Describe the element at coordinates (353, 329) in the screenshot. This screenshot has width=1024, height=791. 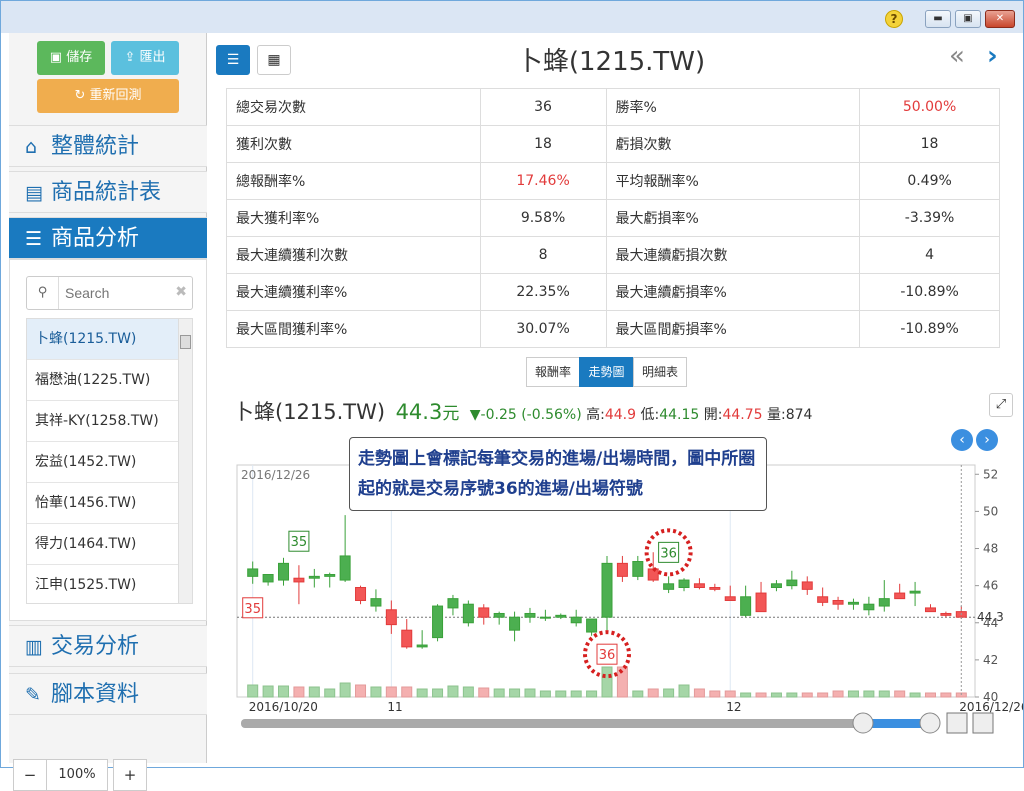
I see `stats-label: 最大區間獲利率%` at that location.